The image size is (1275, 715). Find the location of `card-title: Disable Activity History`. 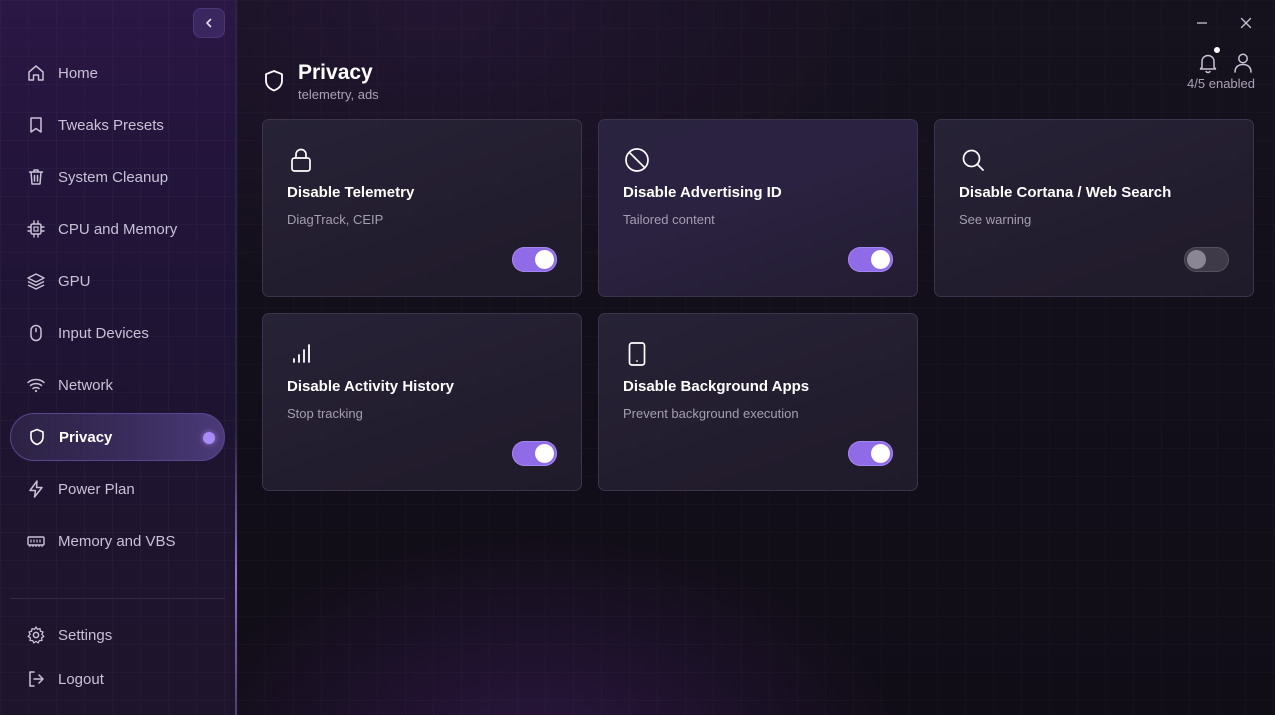

card-title: Disable Activity History is located at coordinates (370, 386).